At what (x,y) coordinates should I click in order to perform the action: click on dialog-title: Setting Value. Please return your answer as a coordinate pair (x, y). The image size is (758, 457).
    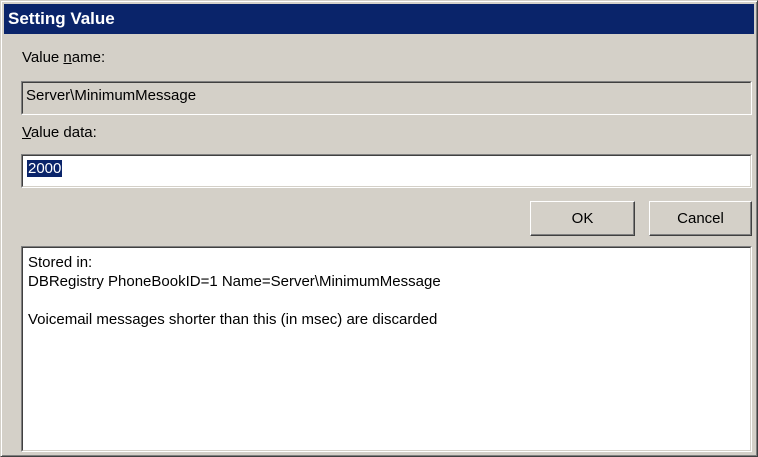
    Looking at the image, I should click on (379, 19).